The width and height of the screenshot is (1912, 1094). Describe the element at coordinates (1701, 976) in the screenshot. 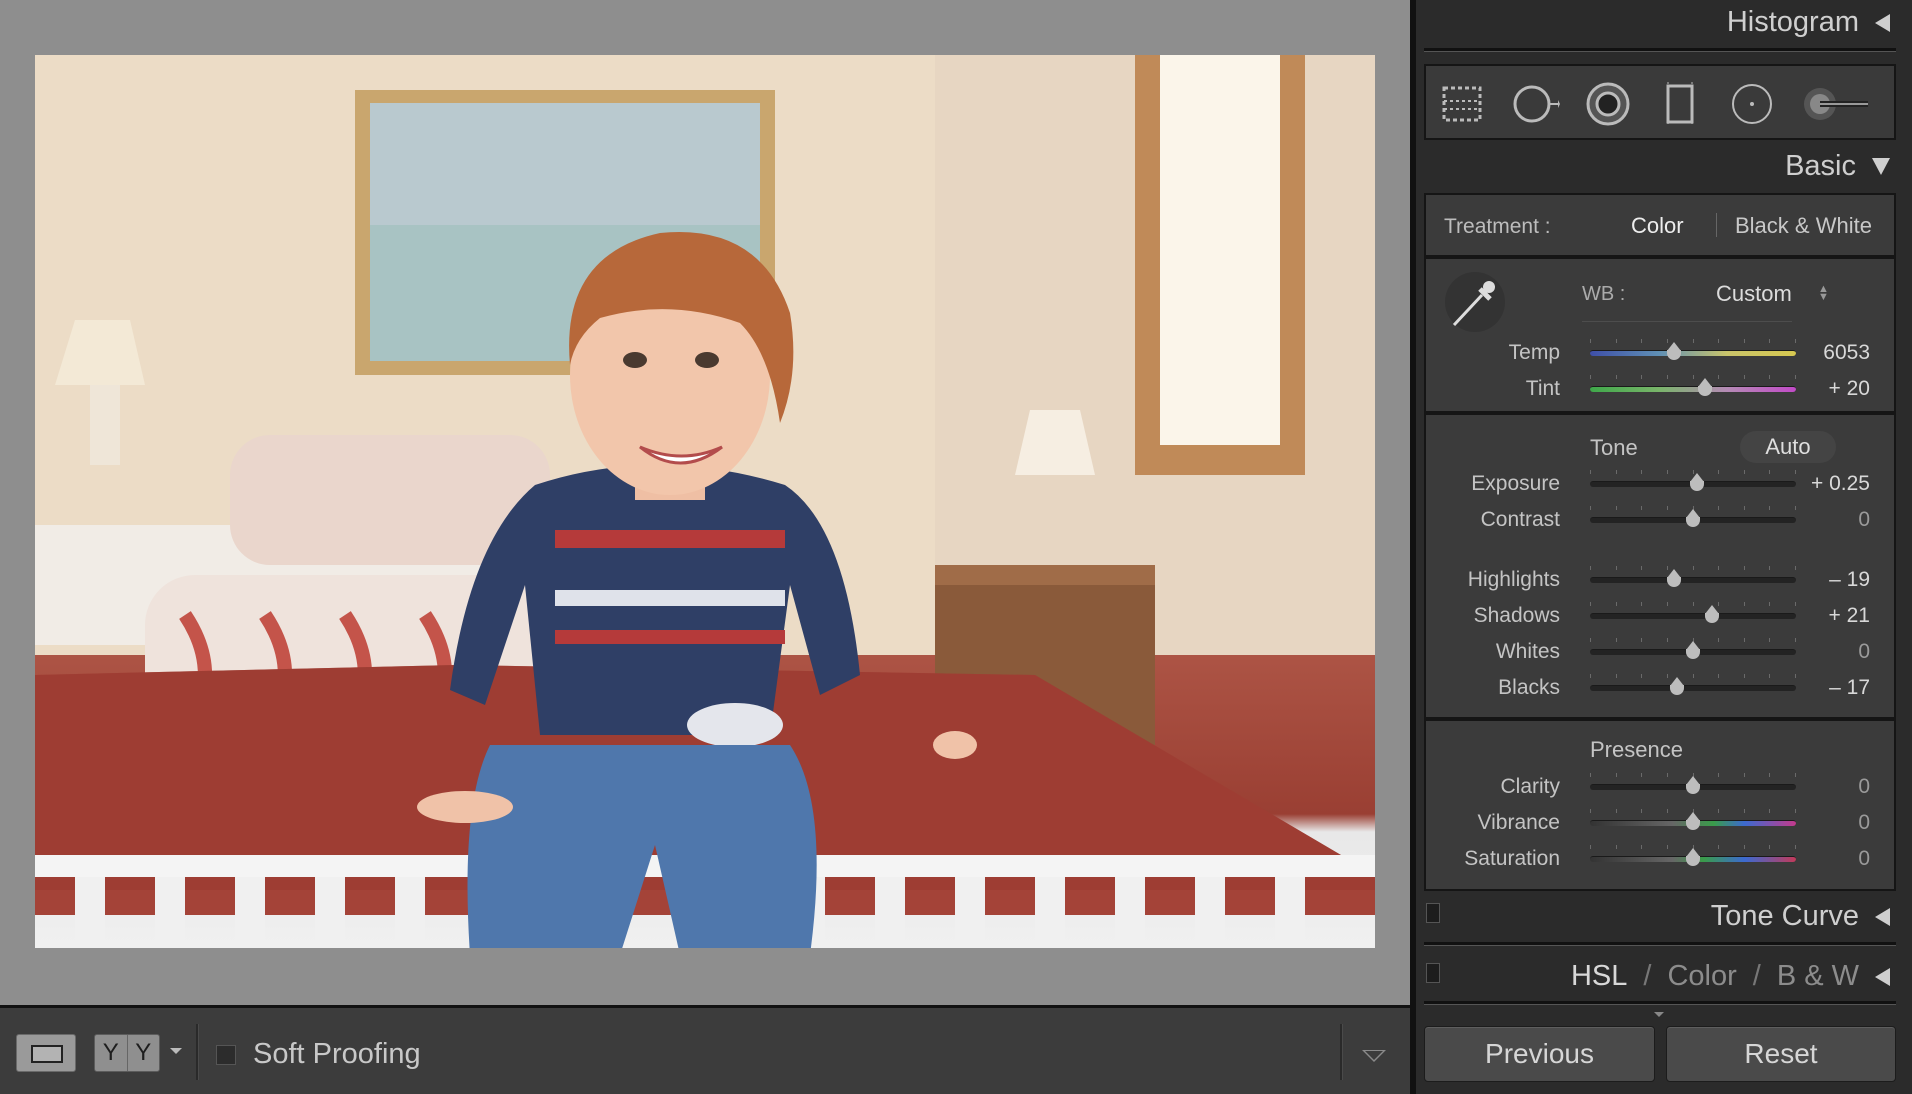

I see `color-tab: Color` at that location.